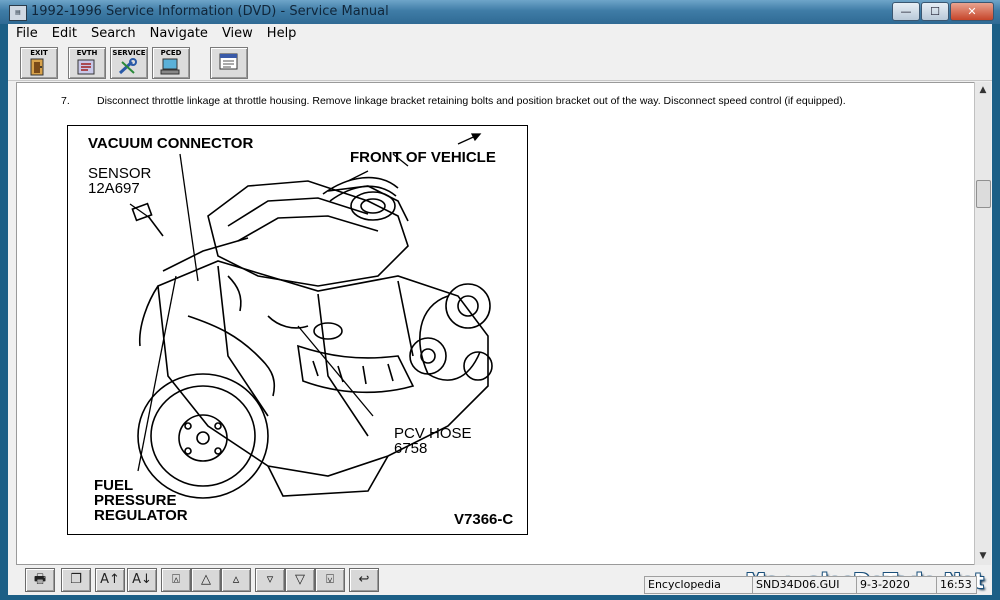 The width and height of the screenshot is (1000, 600). What do you see at coordinates (86, 67) in the screenshot?
I see `evth-book-icon` at bounding box center [86, 67].